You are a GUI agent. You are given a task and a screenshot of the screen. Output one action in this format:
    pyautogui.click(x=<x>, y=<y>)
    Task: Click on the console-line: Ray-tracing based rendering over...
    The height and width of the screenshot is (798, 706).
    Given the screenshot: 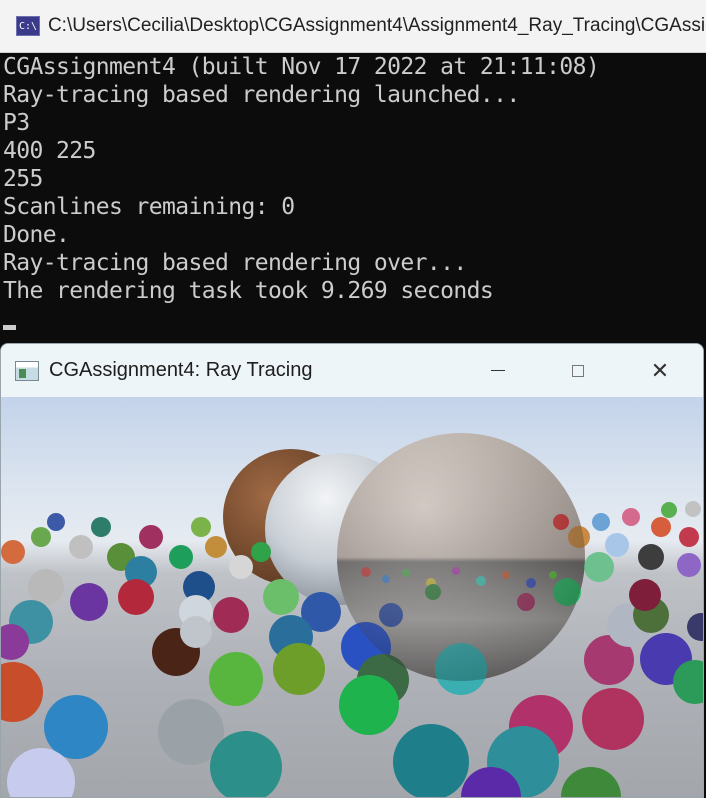 What is the action you would take?
    pyautogui.click(x=235, y=263)
    